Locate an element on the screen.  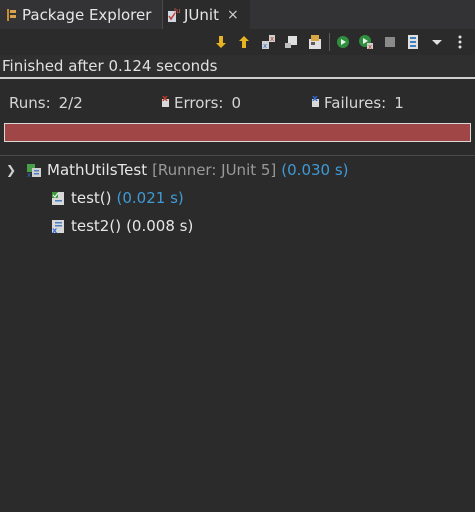
show-failures-only-icon: x x is located at coordinates (267, 42).